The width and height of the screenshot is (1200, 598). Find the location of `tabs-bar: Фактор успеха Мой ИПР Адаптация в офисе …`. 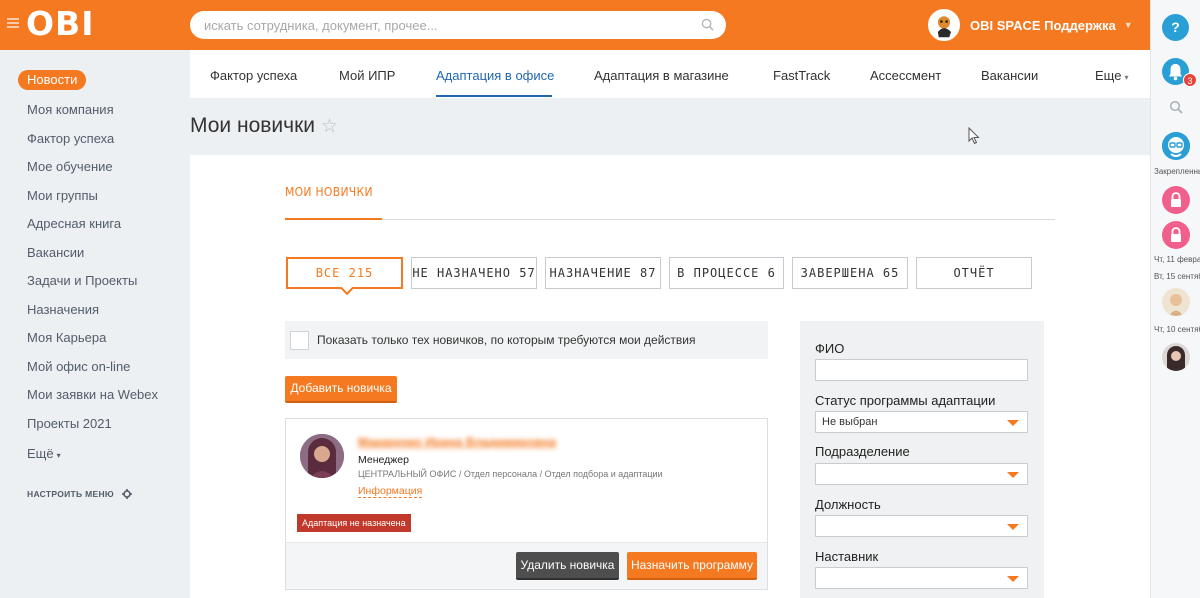

tabs-bar: Фактор успеха Мой ИПР Адаптация в офисе … is located at coordinates (670, 74).